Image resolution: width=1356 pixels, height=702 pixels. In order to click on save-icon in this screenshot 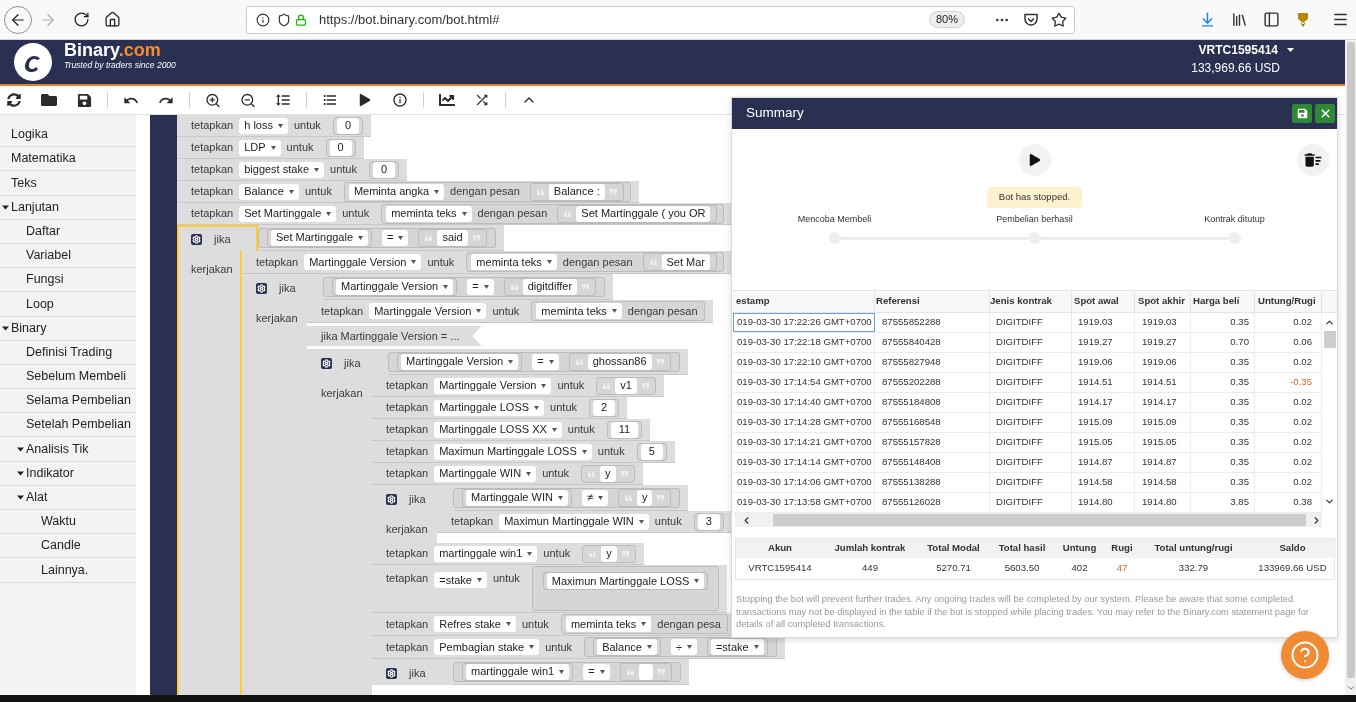, I will do `click(84, 100)`.